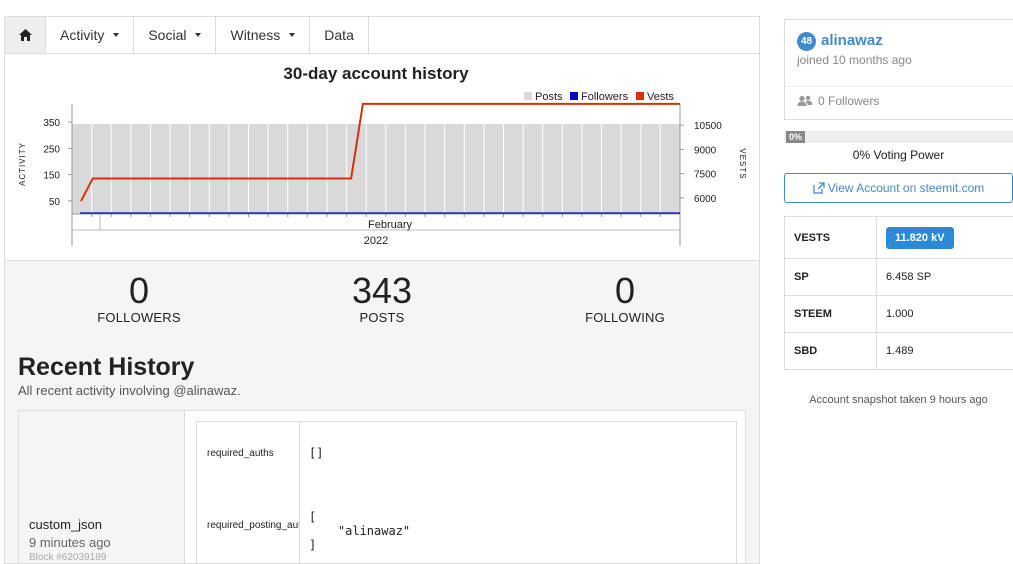 This screenshot has width=1013, height=564. Describe the element at coordinates (51, 176) in the screenshot. I see `left-tick-label: 150` at that location.